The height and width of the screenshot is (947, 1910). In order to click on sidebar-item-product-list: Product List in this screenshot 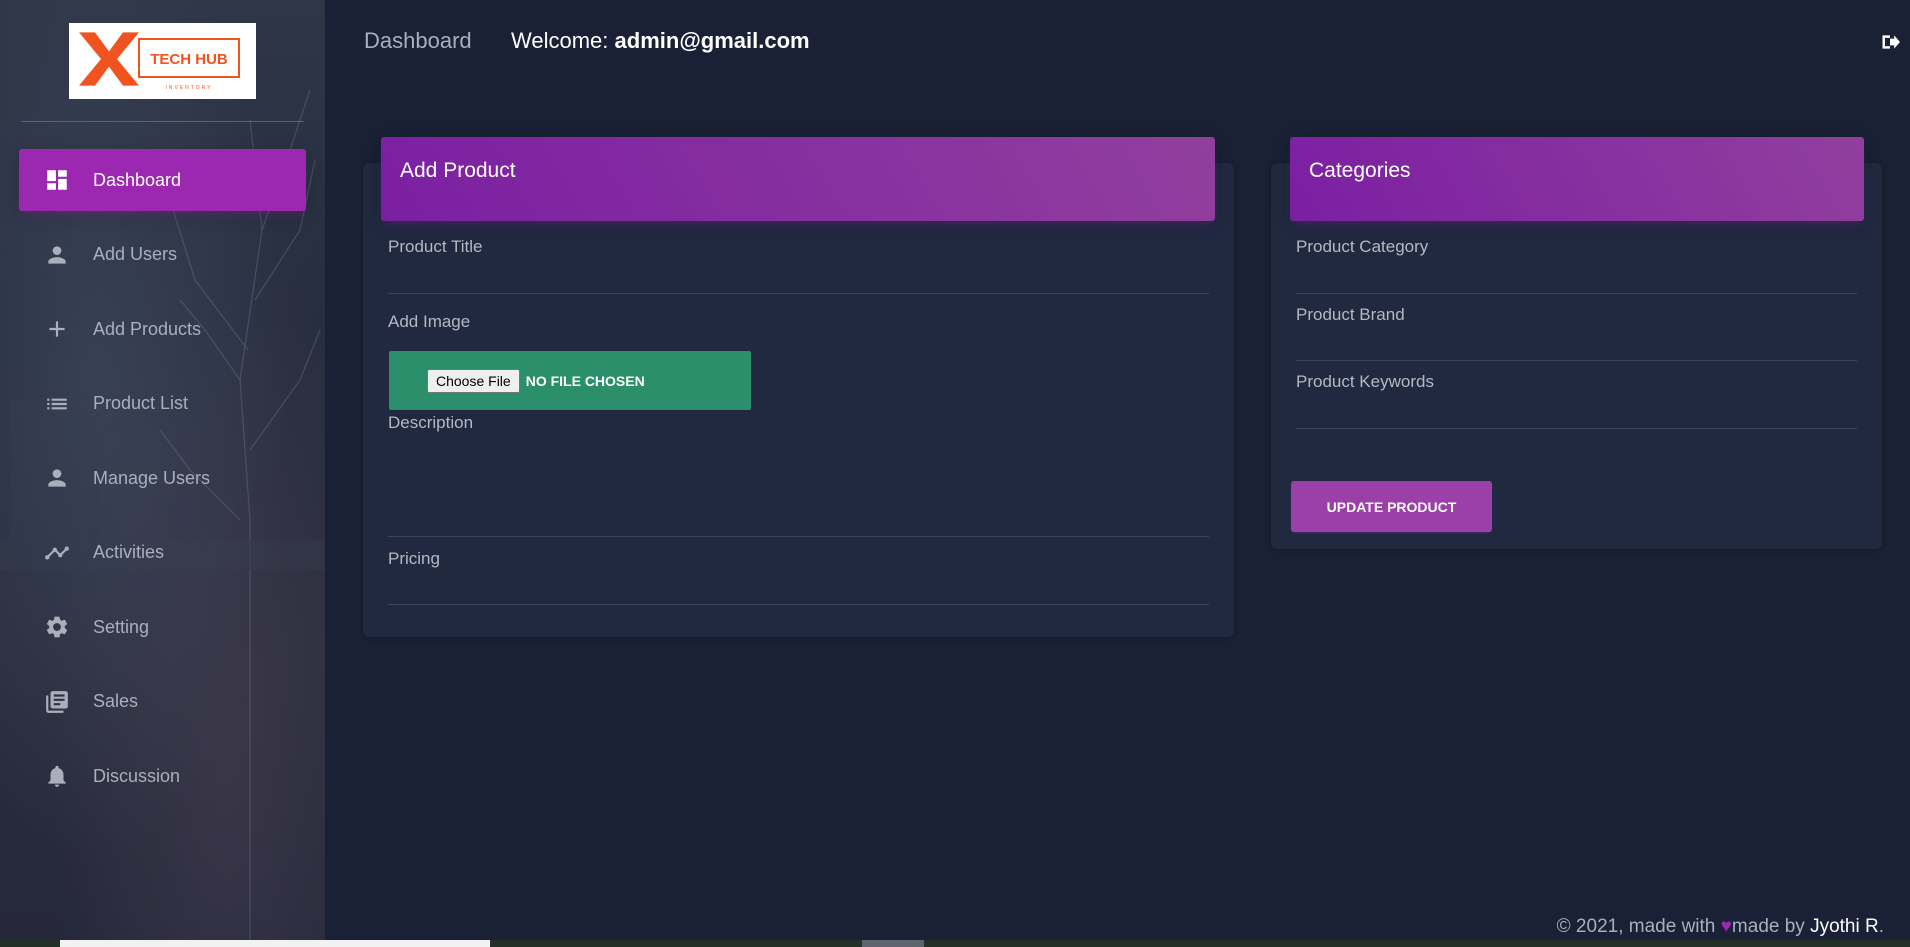, I will do `click(162, 404)`.